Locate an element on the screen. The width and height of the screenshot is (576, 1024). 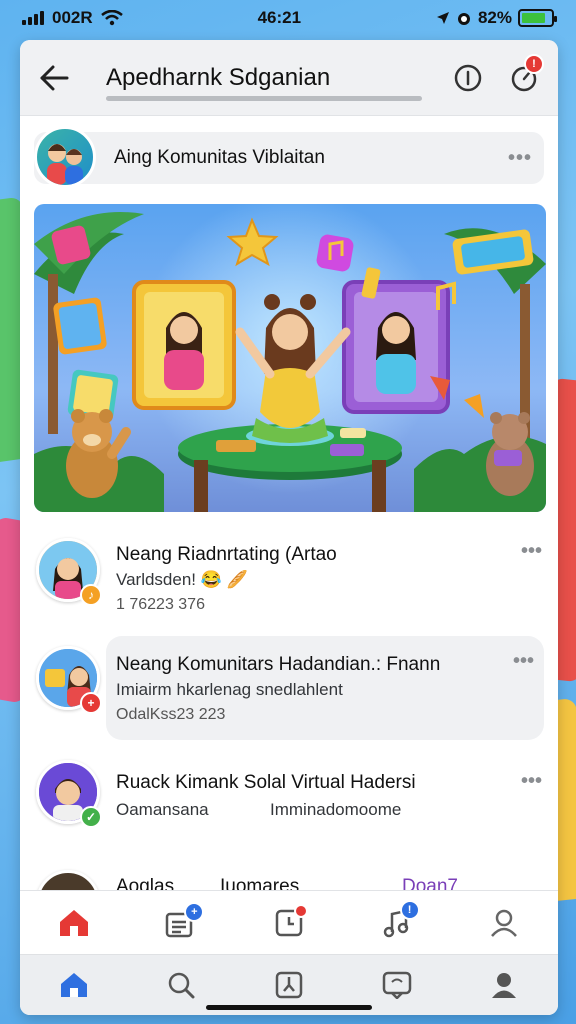
post-subtitle: Imiairm hkarlenag snedlahlent is located at coordinates (229, 689).